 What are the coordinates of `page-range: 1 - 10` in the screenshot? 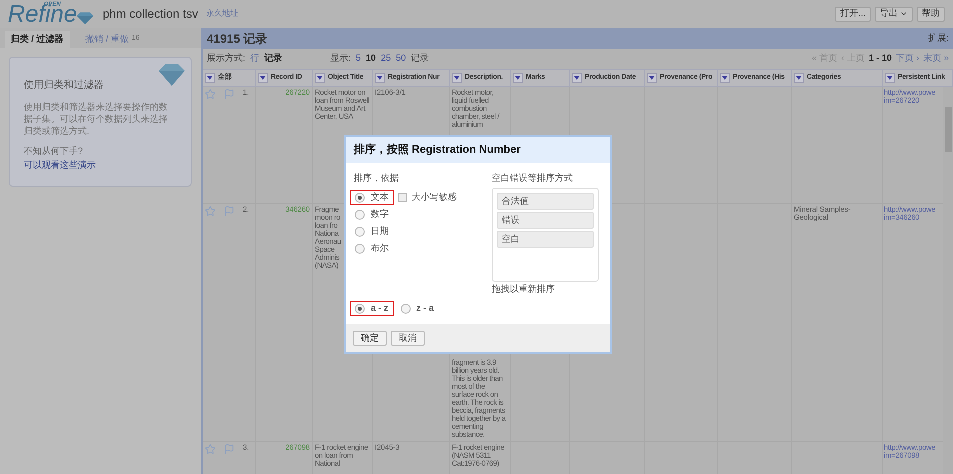 It's located at (880, 59).